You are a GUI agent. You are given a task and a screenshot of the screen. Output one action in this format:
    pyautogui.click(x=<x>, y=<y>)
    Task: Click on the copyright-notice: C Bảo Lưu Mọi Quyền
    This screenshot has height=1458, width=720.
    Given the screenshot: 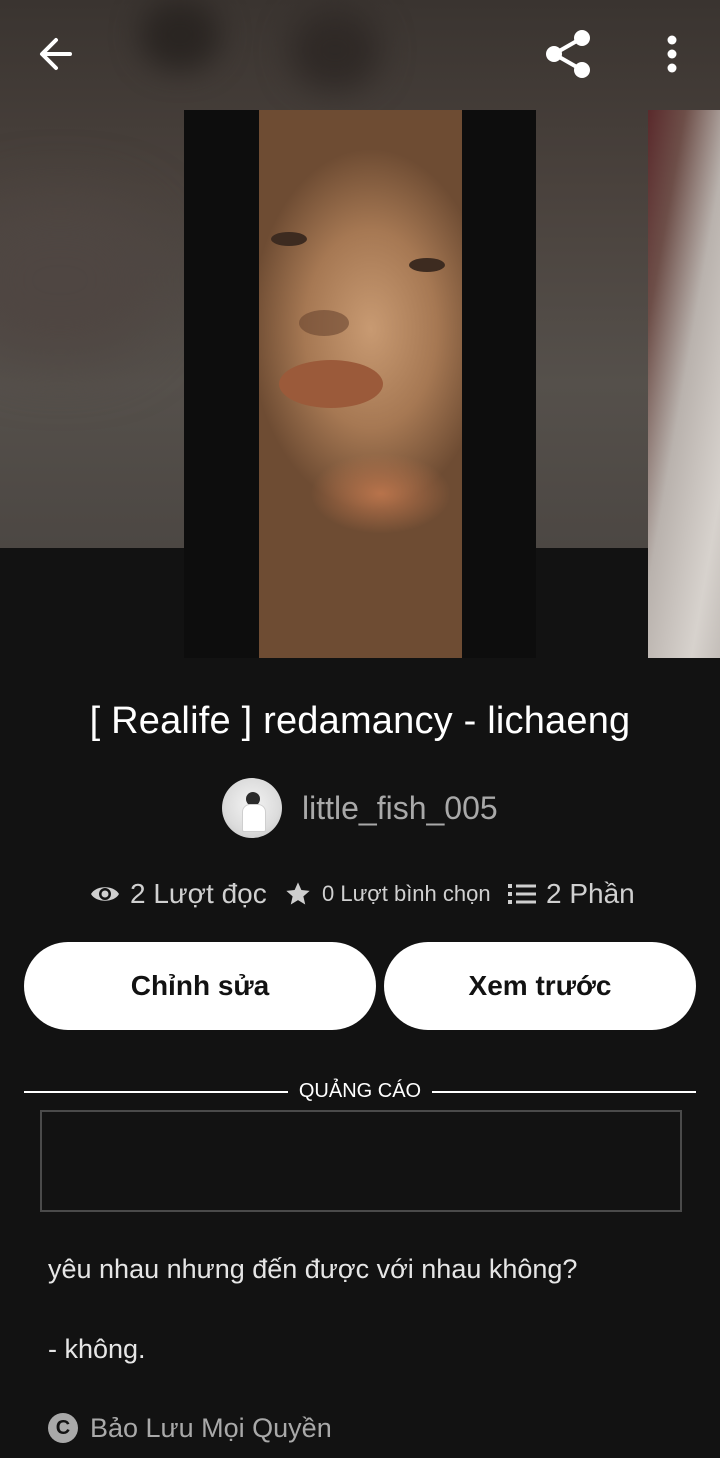 What is the action you would take?
    pyautogui.click(x=190, y=1428)
    